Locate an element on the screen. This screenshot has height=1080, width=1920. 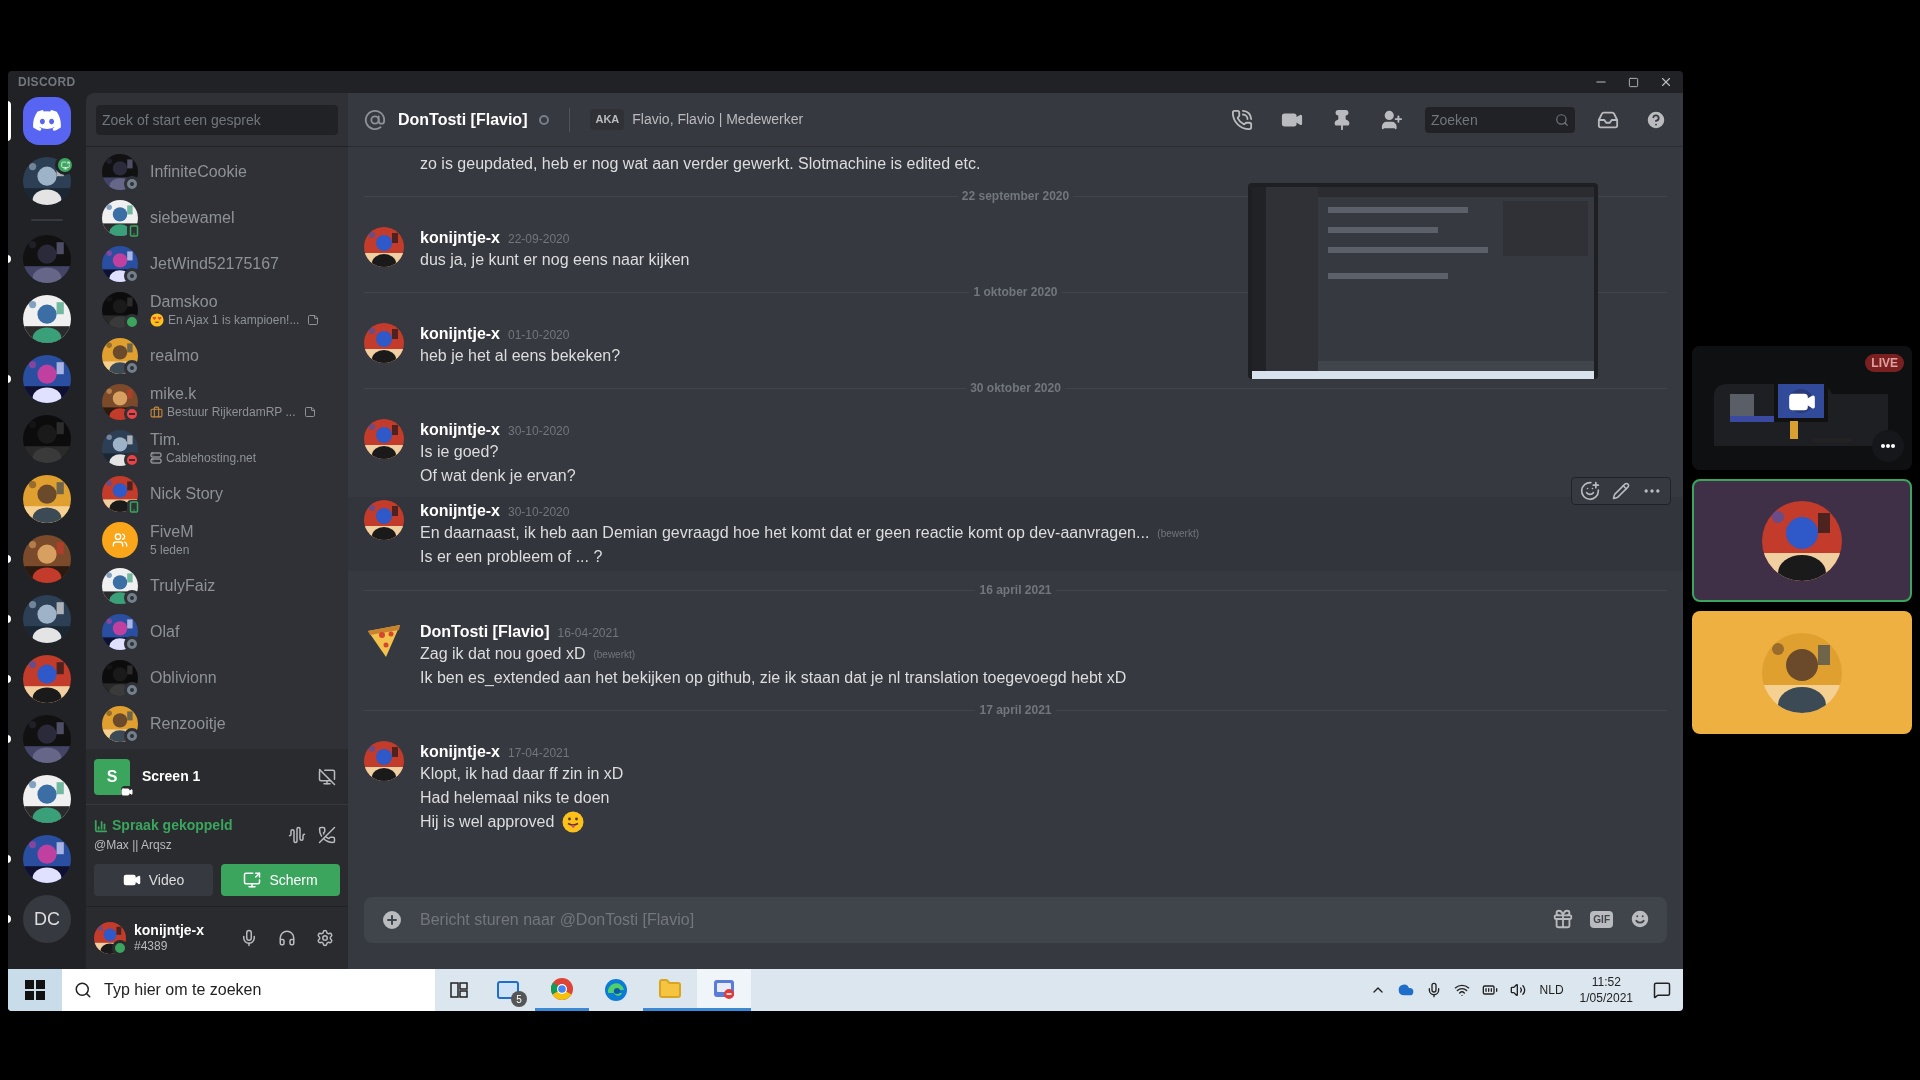
discord-home-button is located at coordinates (47, 121).